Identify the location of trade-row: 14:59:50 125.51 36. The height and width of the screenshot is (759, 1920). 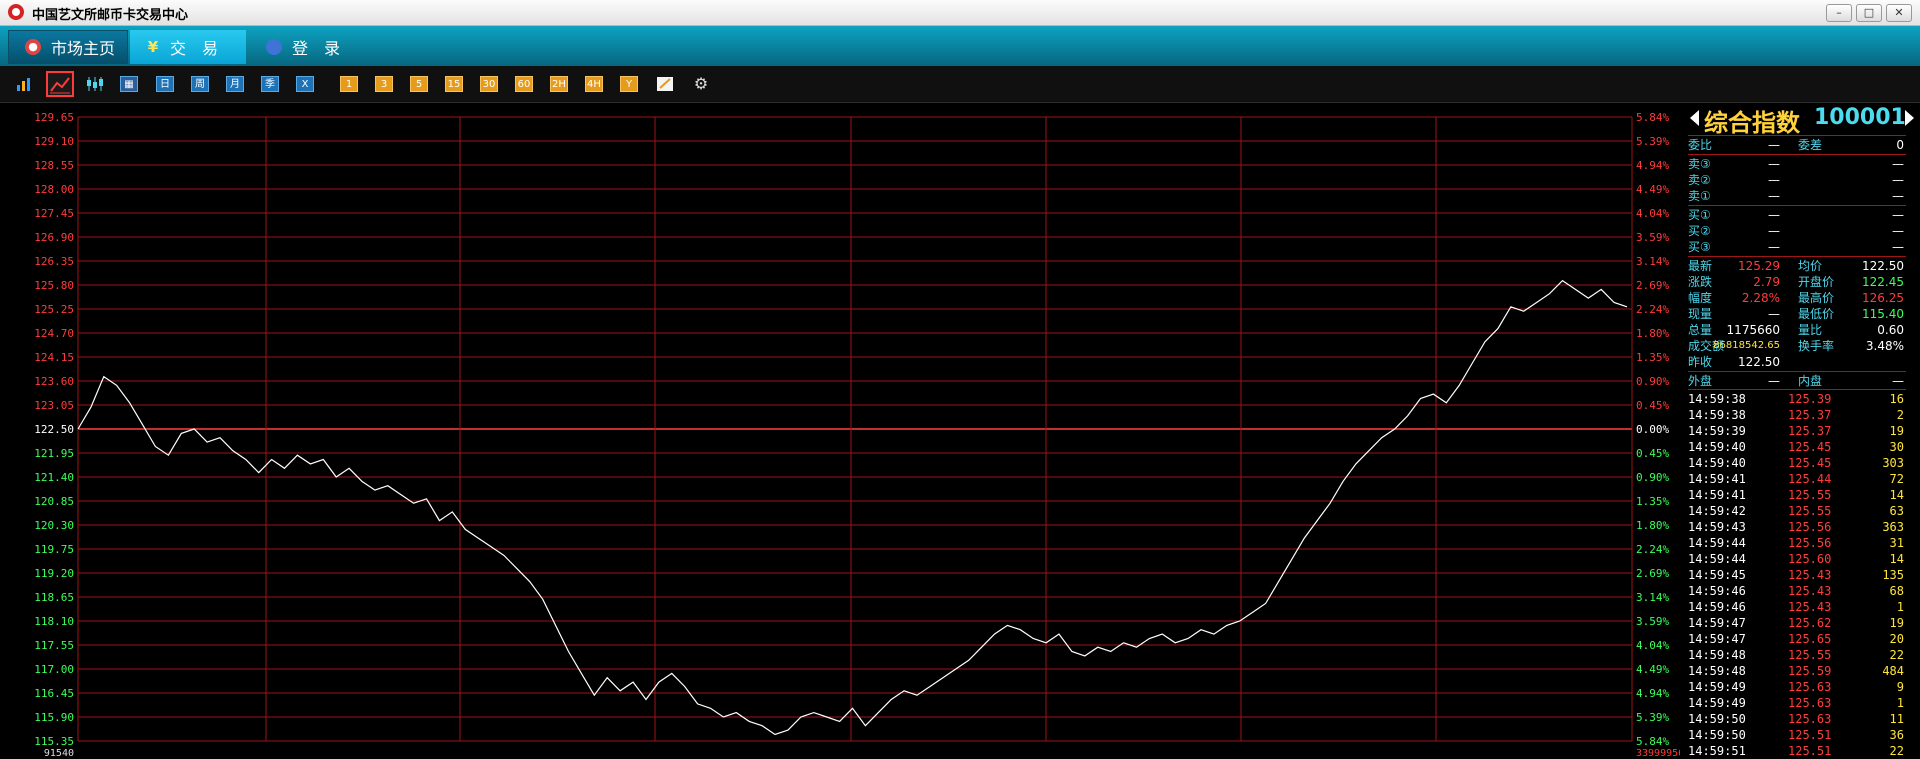
(1797, 735).